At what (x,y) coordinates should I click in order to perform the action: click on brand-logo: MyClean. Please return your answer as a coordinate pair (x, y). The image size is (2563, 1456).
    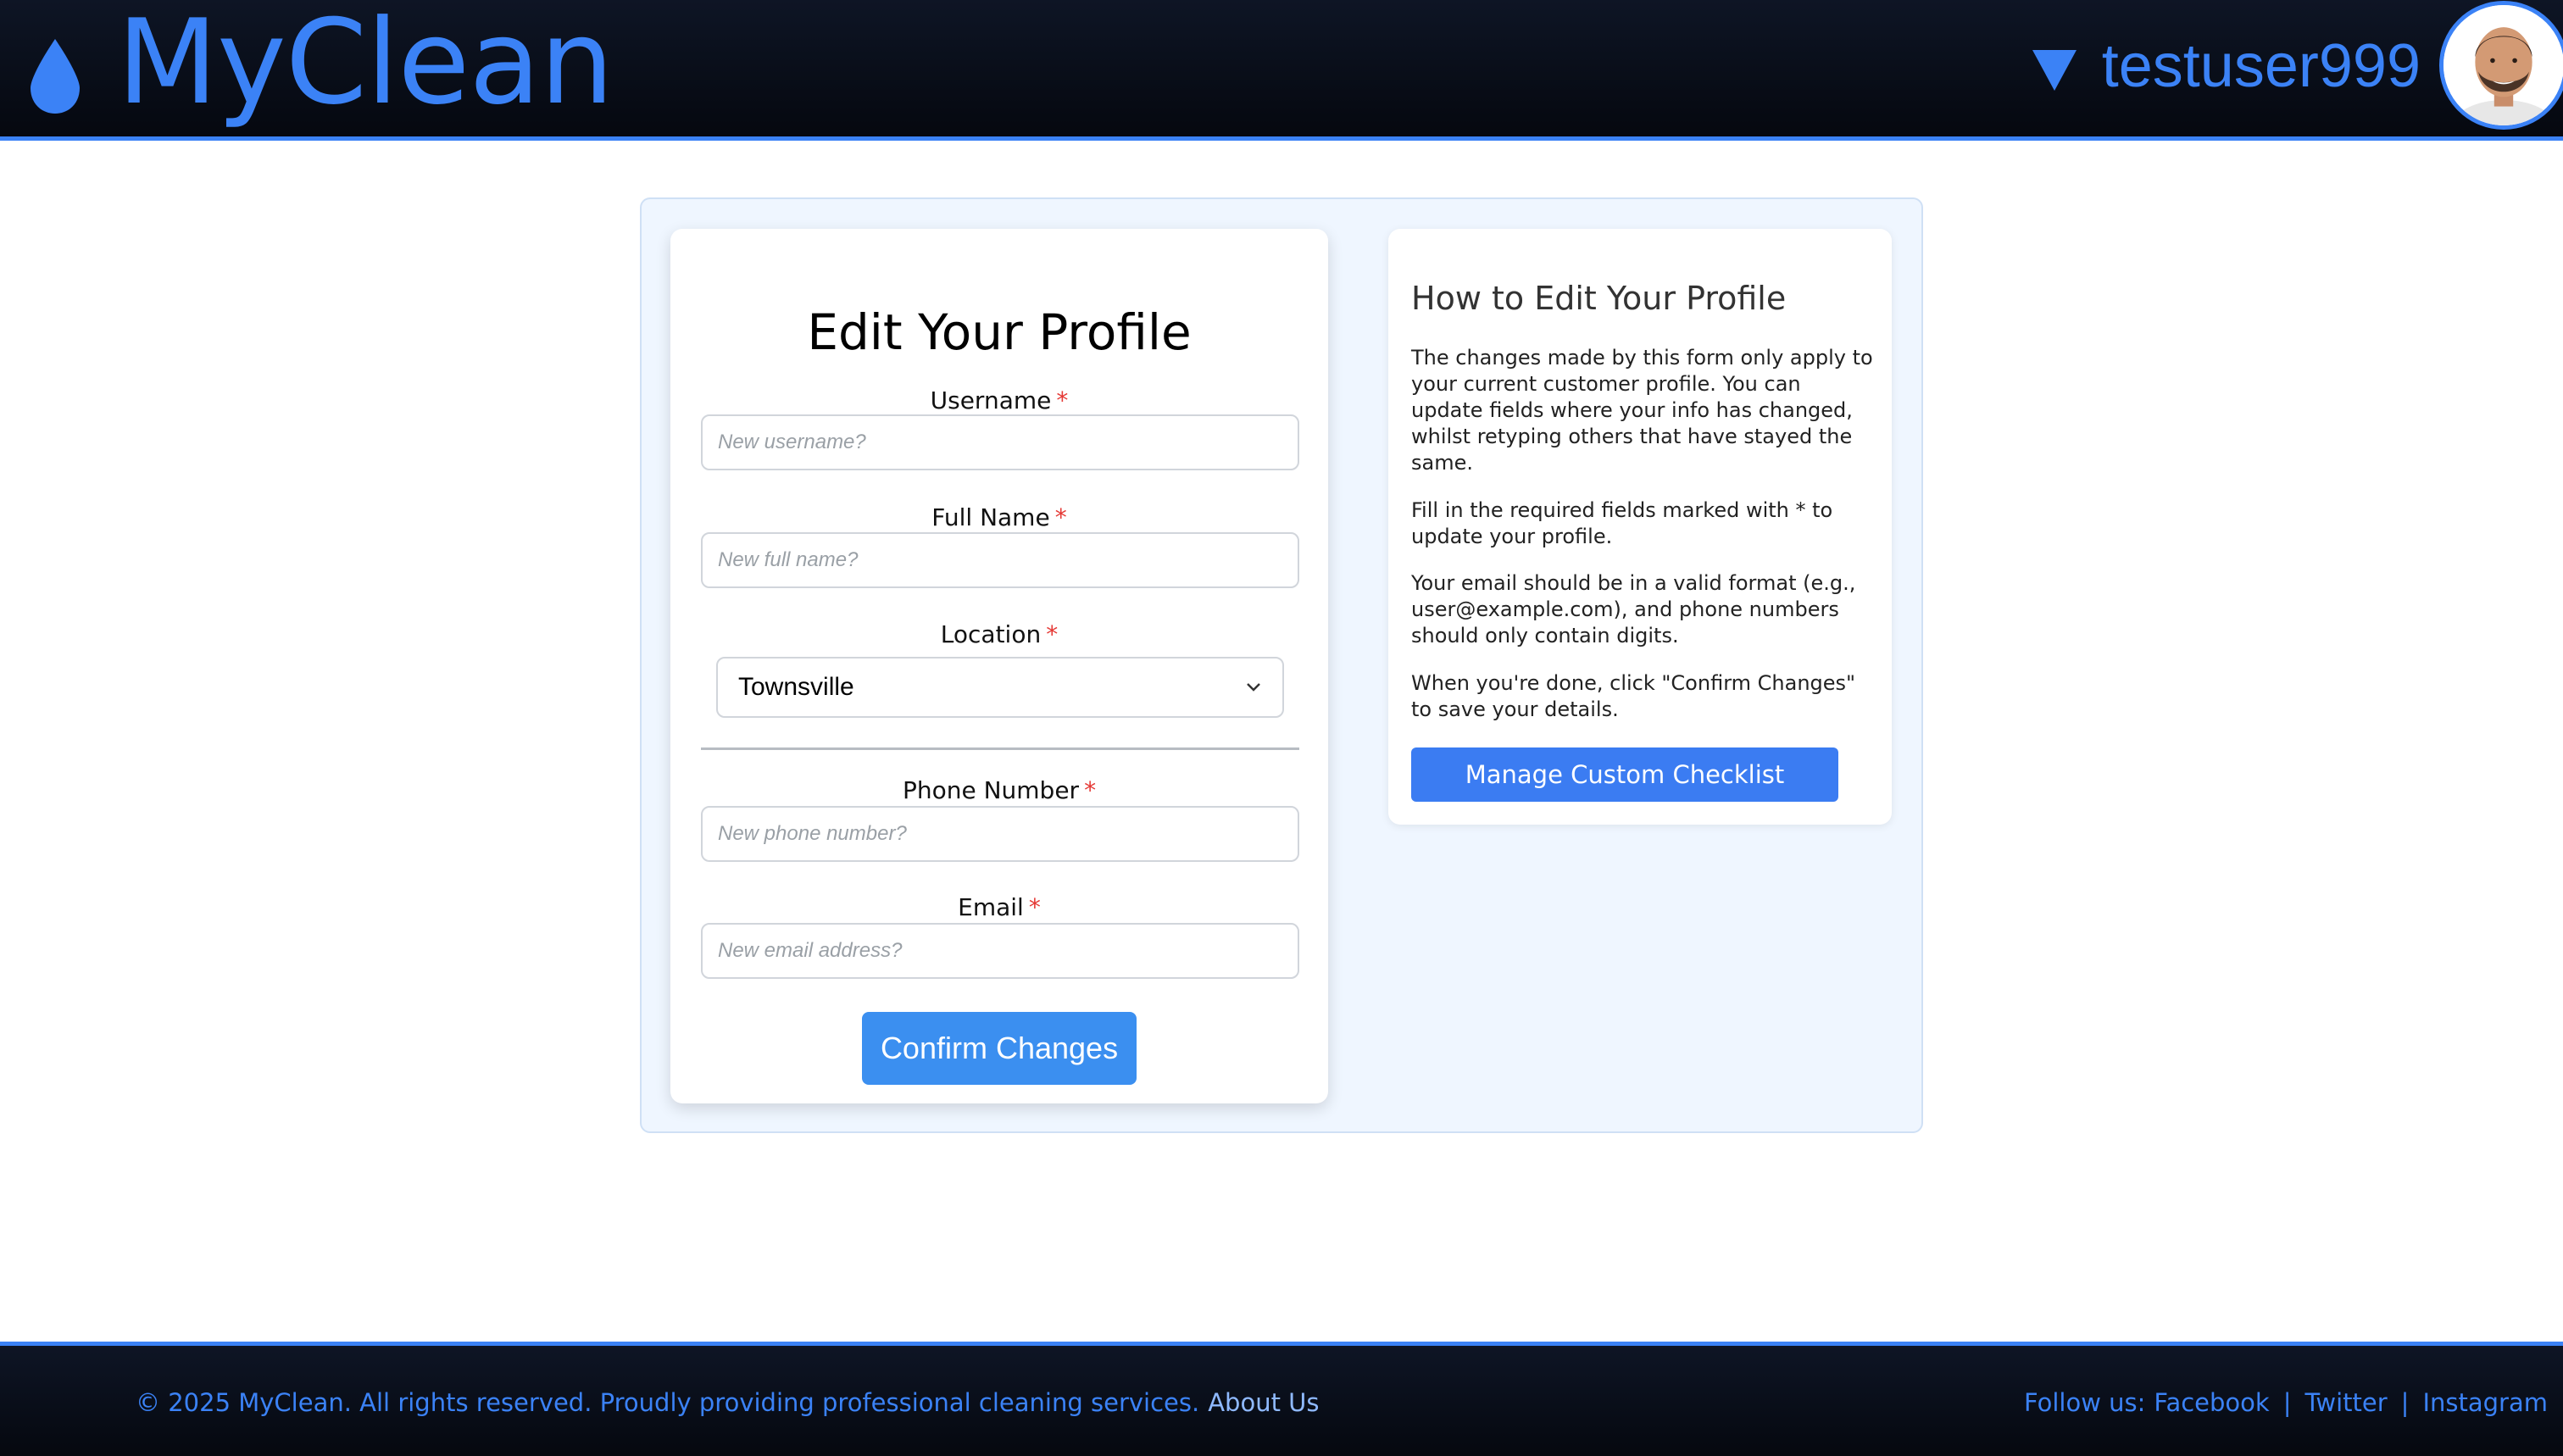
    Looking at the image, I should click on (320, 68).